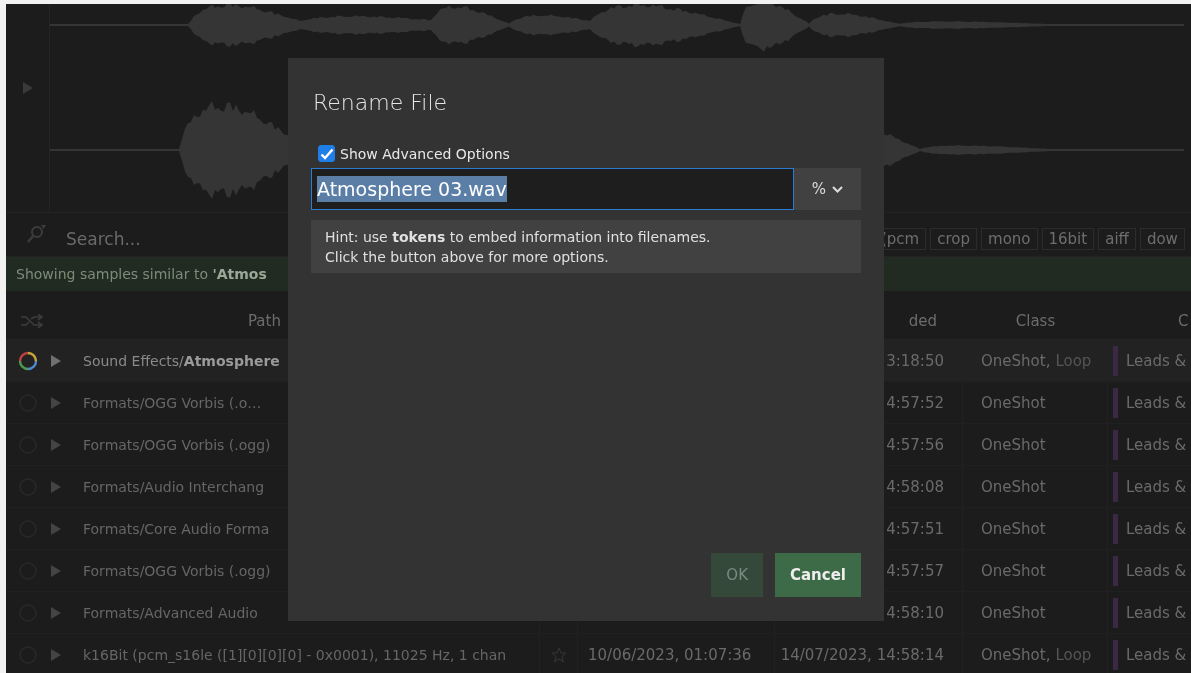  Describe the element at coordinates (862, 654) in the screenshot. I see `date-modified: 14/07/2023, 14:58:14` at that location.